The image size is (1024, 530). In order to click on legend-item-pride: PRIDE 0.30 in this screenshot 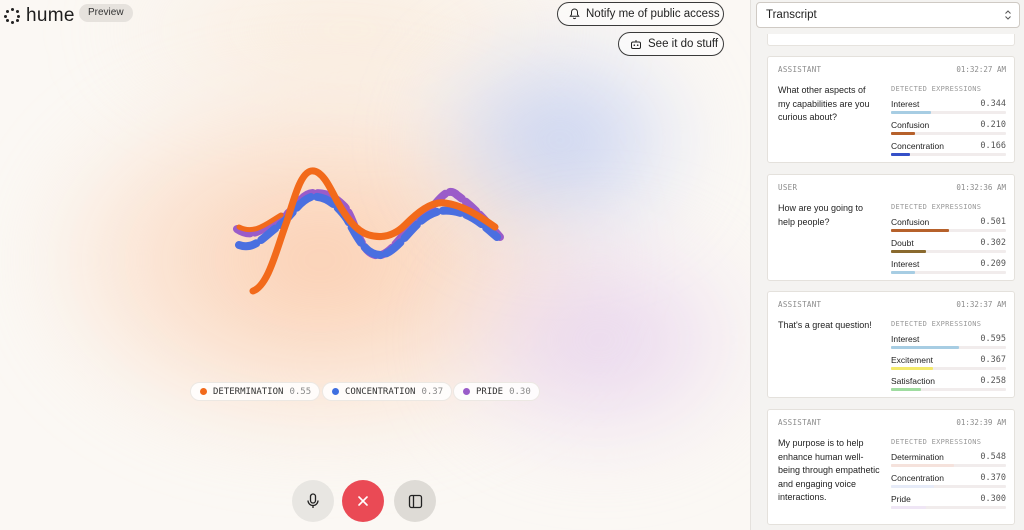, I will do `click(496, 391)`.